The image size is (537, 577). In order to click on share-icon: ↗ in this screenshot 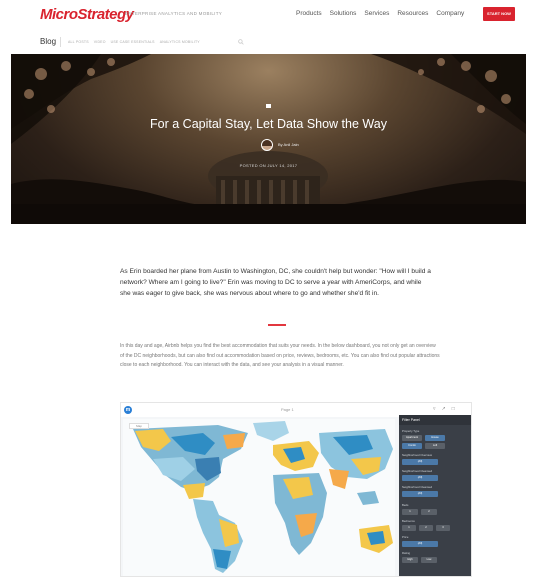, I will do `click(444, 409)`.